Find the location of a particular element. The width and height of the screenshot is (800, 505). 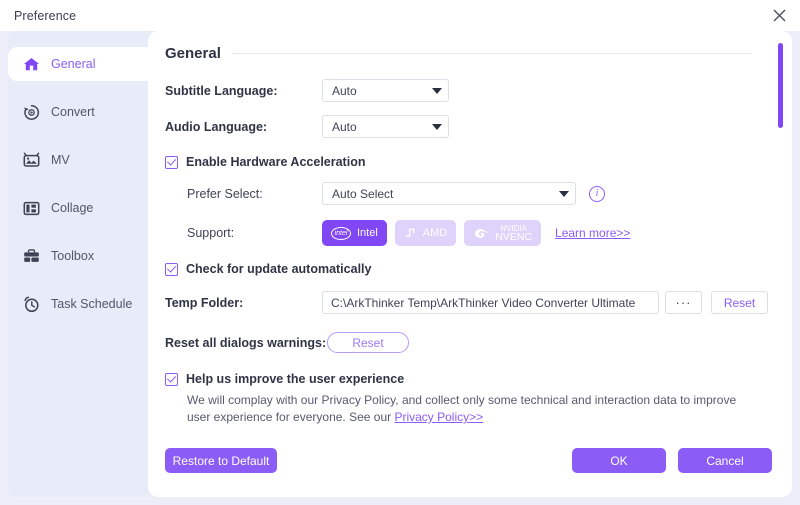

audio-language-value: Auto is located at coordinates (344, 126).